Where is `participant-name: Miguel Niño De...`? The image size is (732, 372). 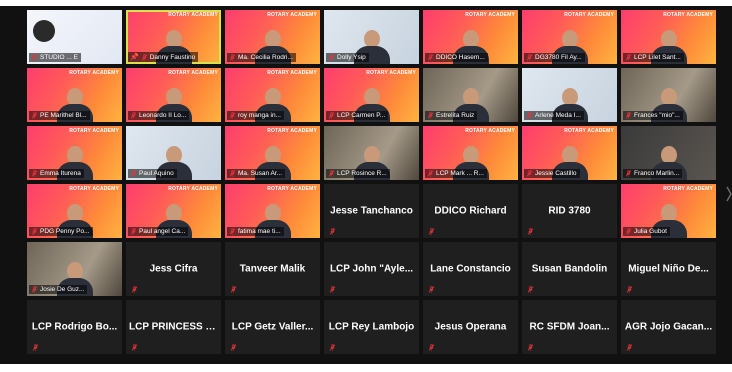
participant-name: Miguel Niño De... is located at coordinates (668, 269).